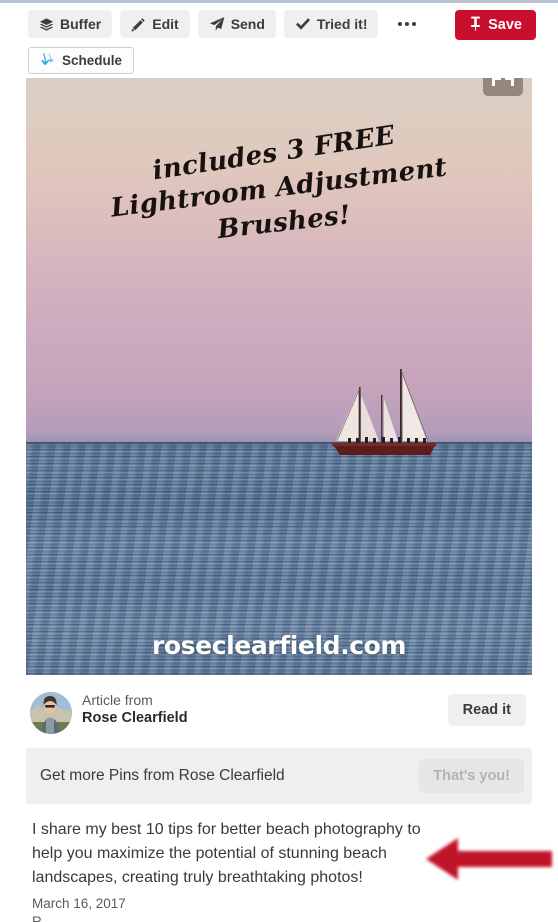 Image resolution: width=558 pixels, height=922 pixels. Describe the element at coordinates (51, 713) in the screenshot. I see `avatar` at that location.